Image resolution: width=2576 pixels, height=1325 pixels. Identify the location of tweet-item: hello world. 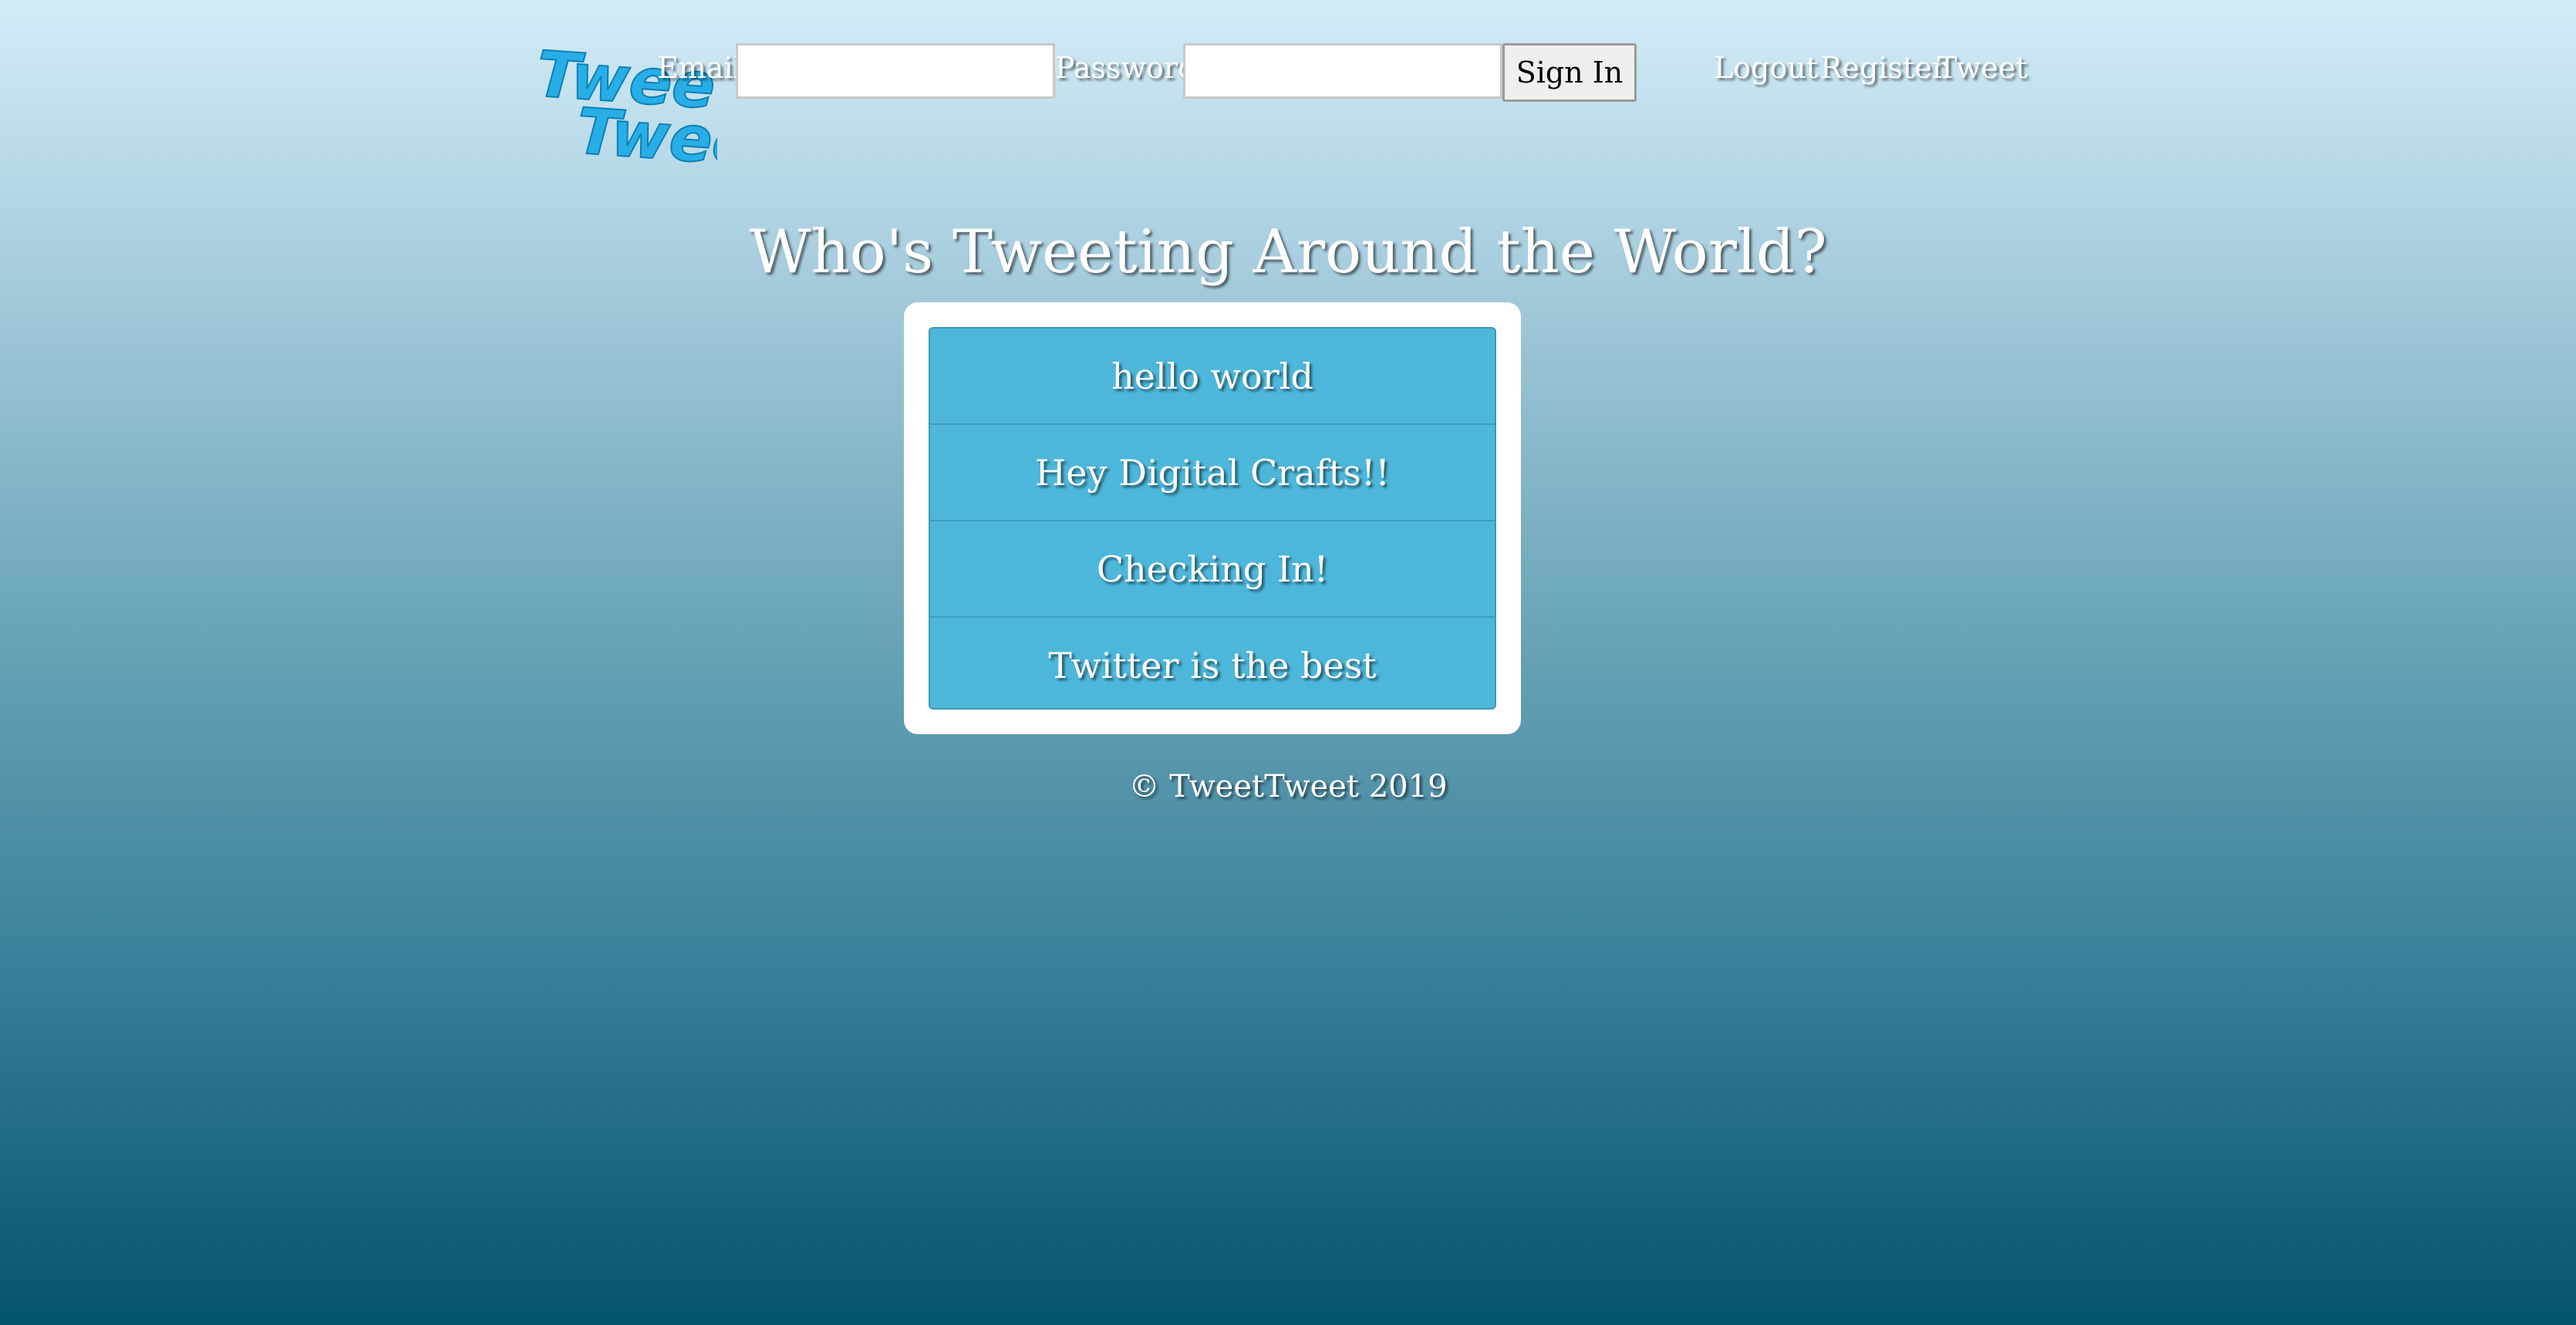
(1212, 377).